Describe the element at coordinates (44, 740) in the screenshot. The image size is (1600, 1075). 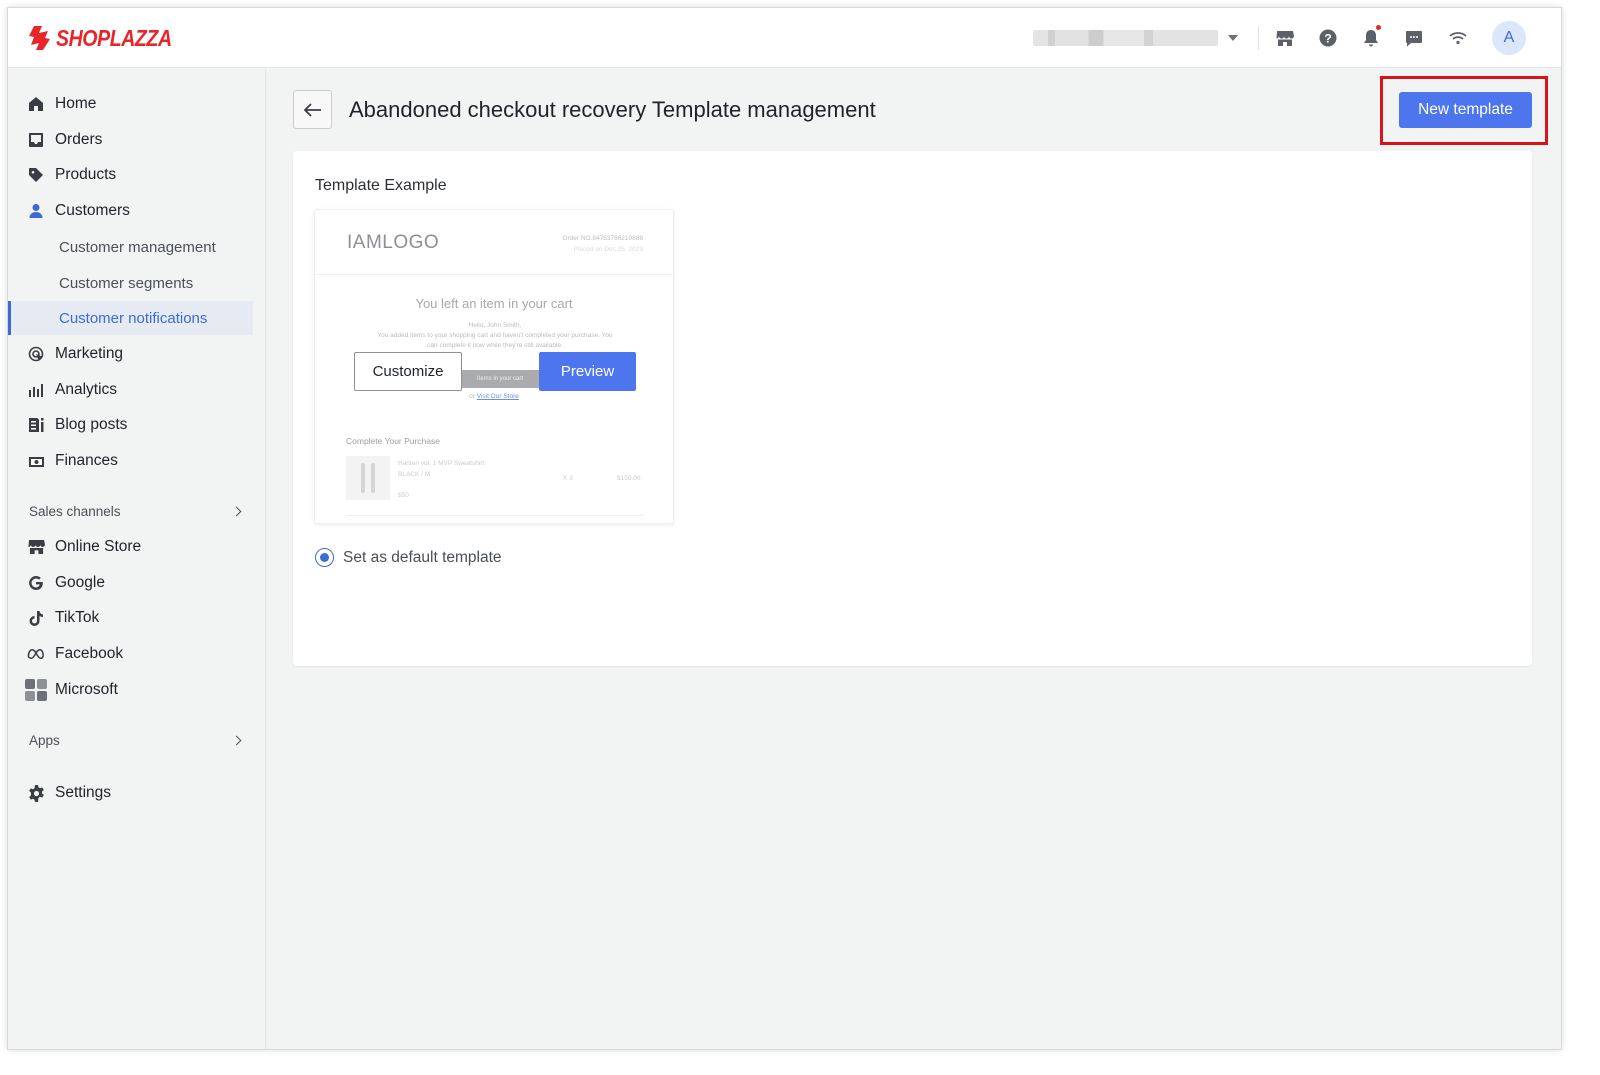
I see `section-title: Apps` at that location.